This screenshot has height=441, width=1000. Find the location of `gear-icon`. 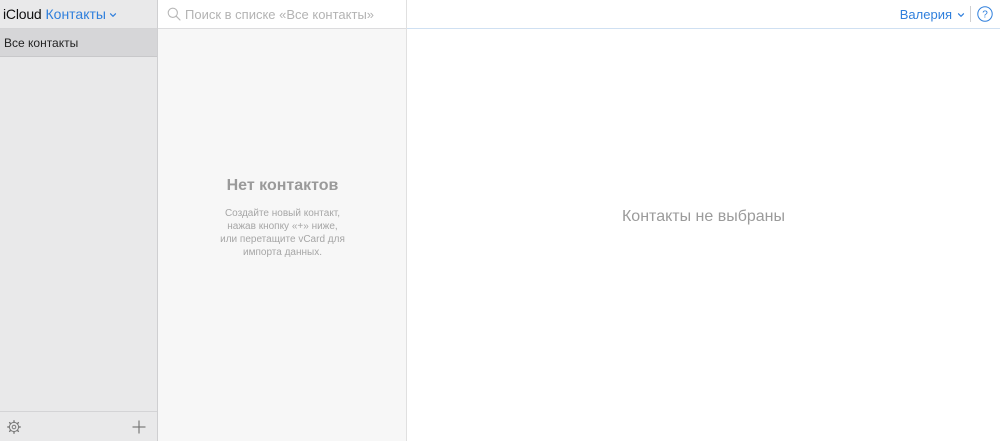

gear-icon is located at coordinates (14, 426).